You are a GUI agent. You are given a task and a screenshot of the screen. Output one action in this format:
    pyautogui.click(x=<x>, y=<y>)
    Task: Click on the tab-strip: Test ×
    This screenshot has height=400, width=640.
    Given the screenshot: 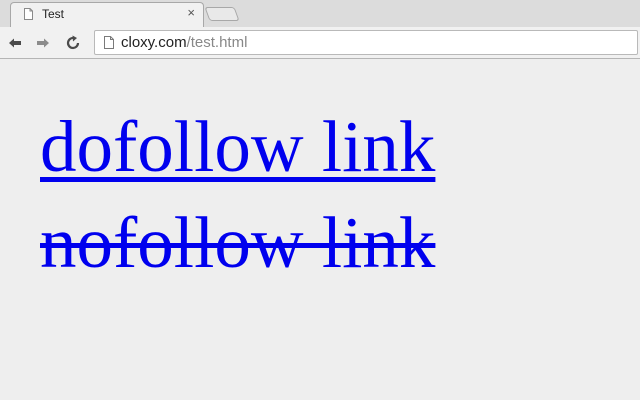 What is the action you would take?
    pyautogui.click(x=320, y=13)
    